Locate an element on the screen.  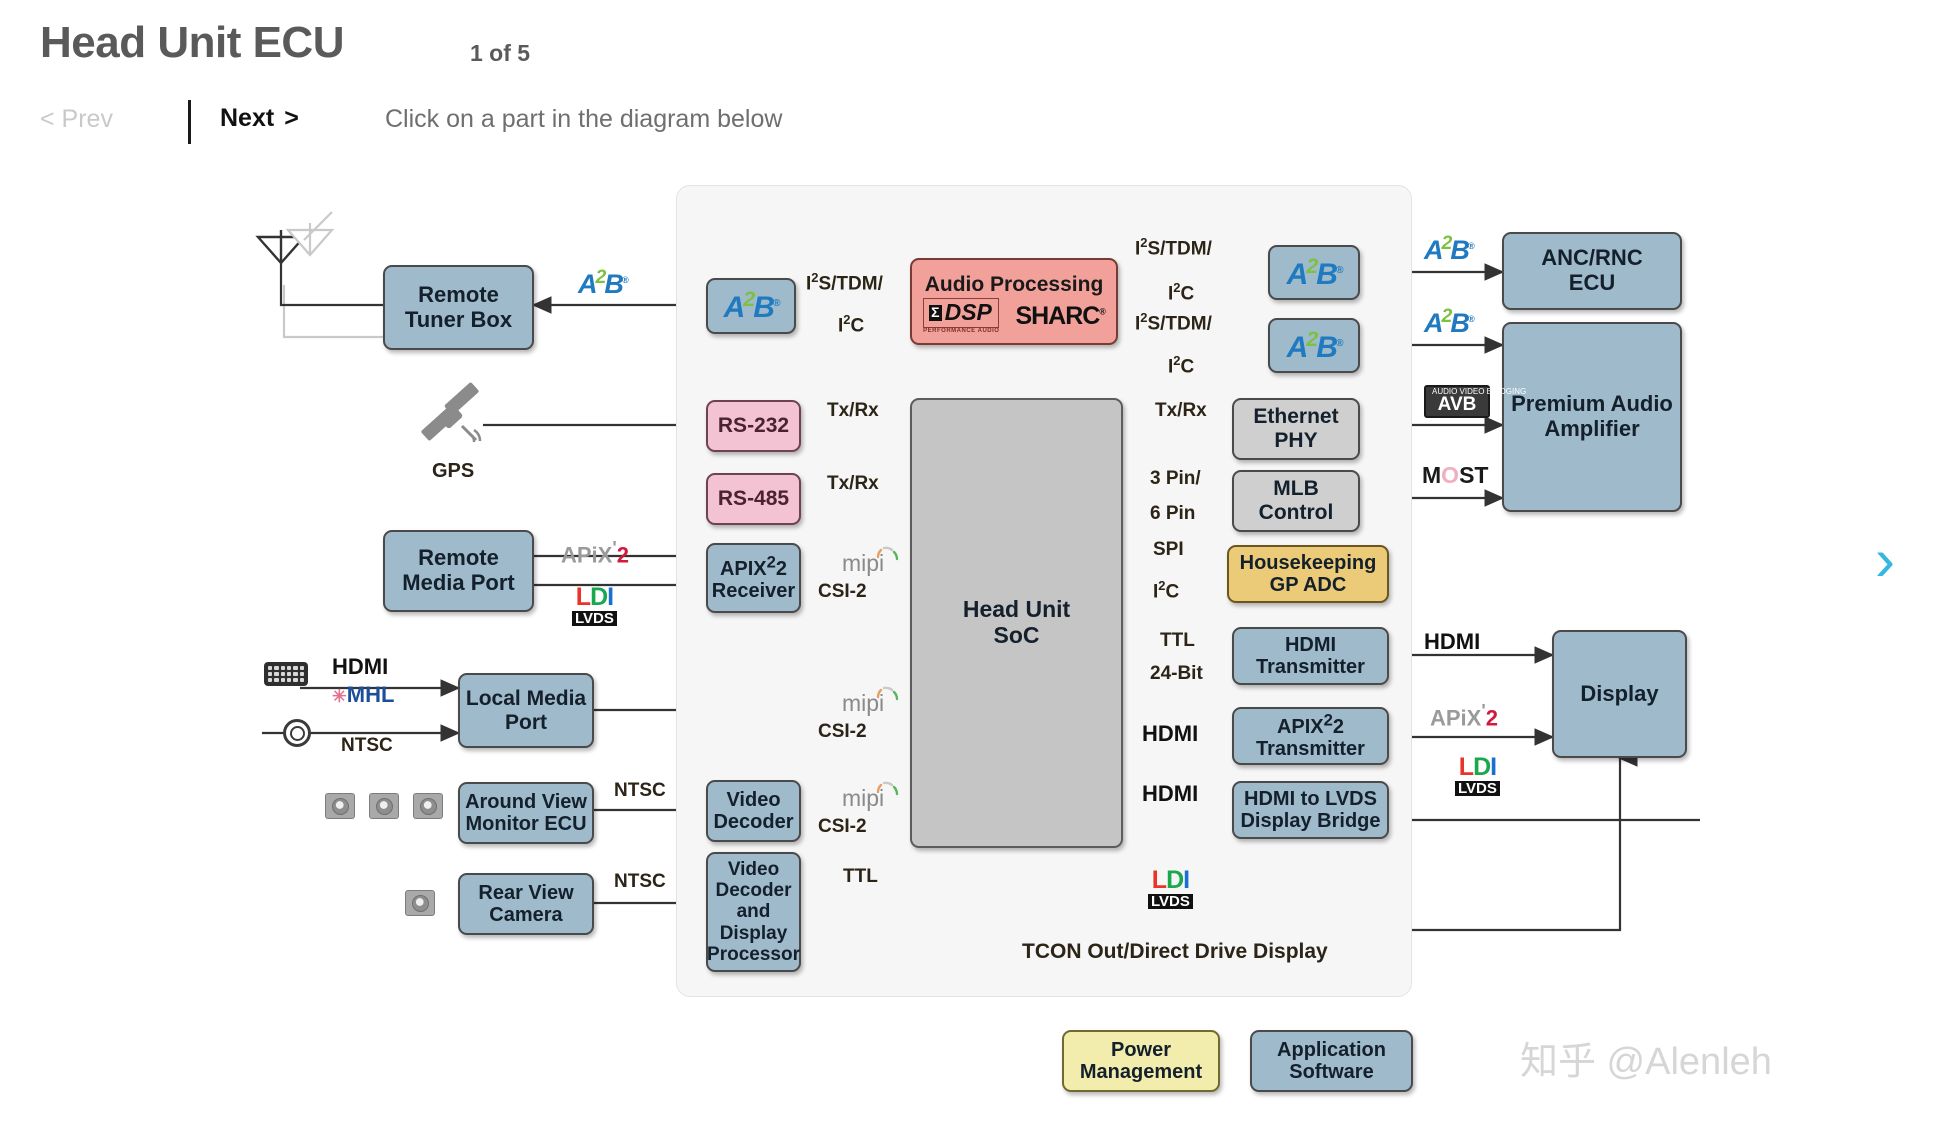
sigma-dsp-logo: Σ DSP PERFORMANCE AUDIO is located at coordinates (961, 316).